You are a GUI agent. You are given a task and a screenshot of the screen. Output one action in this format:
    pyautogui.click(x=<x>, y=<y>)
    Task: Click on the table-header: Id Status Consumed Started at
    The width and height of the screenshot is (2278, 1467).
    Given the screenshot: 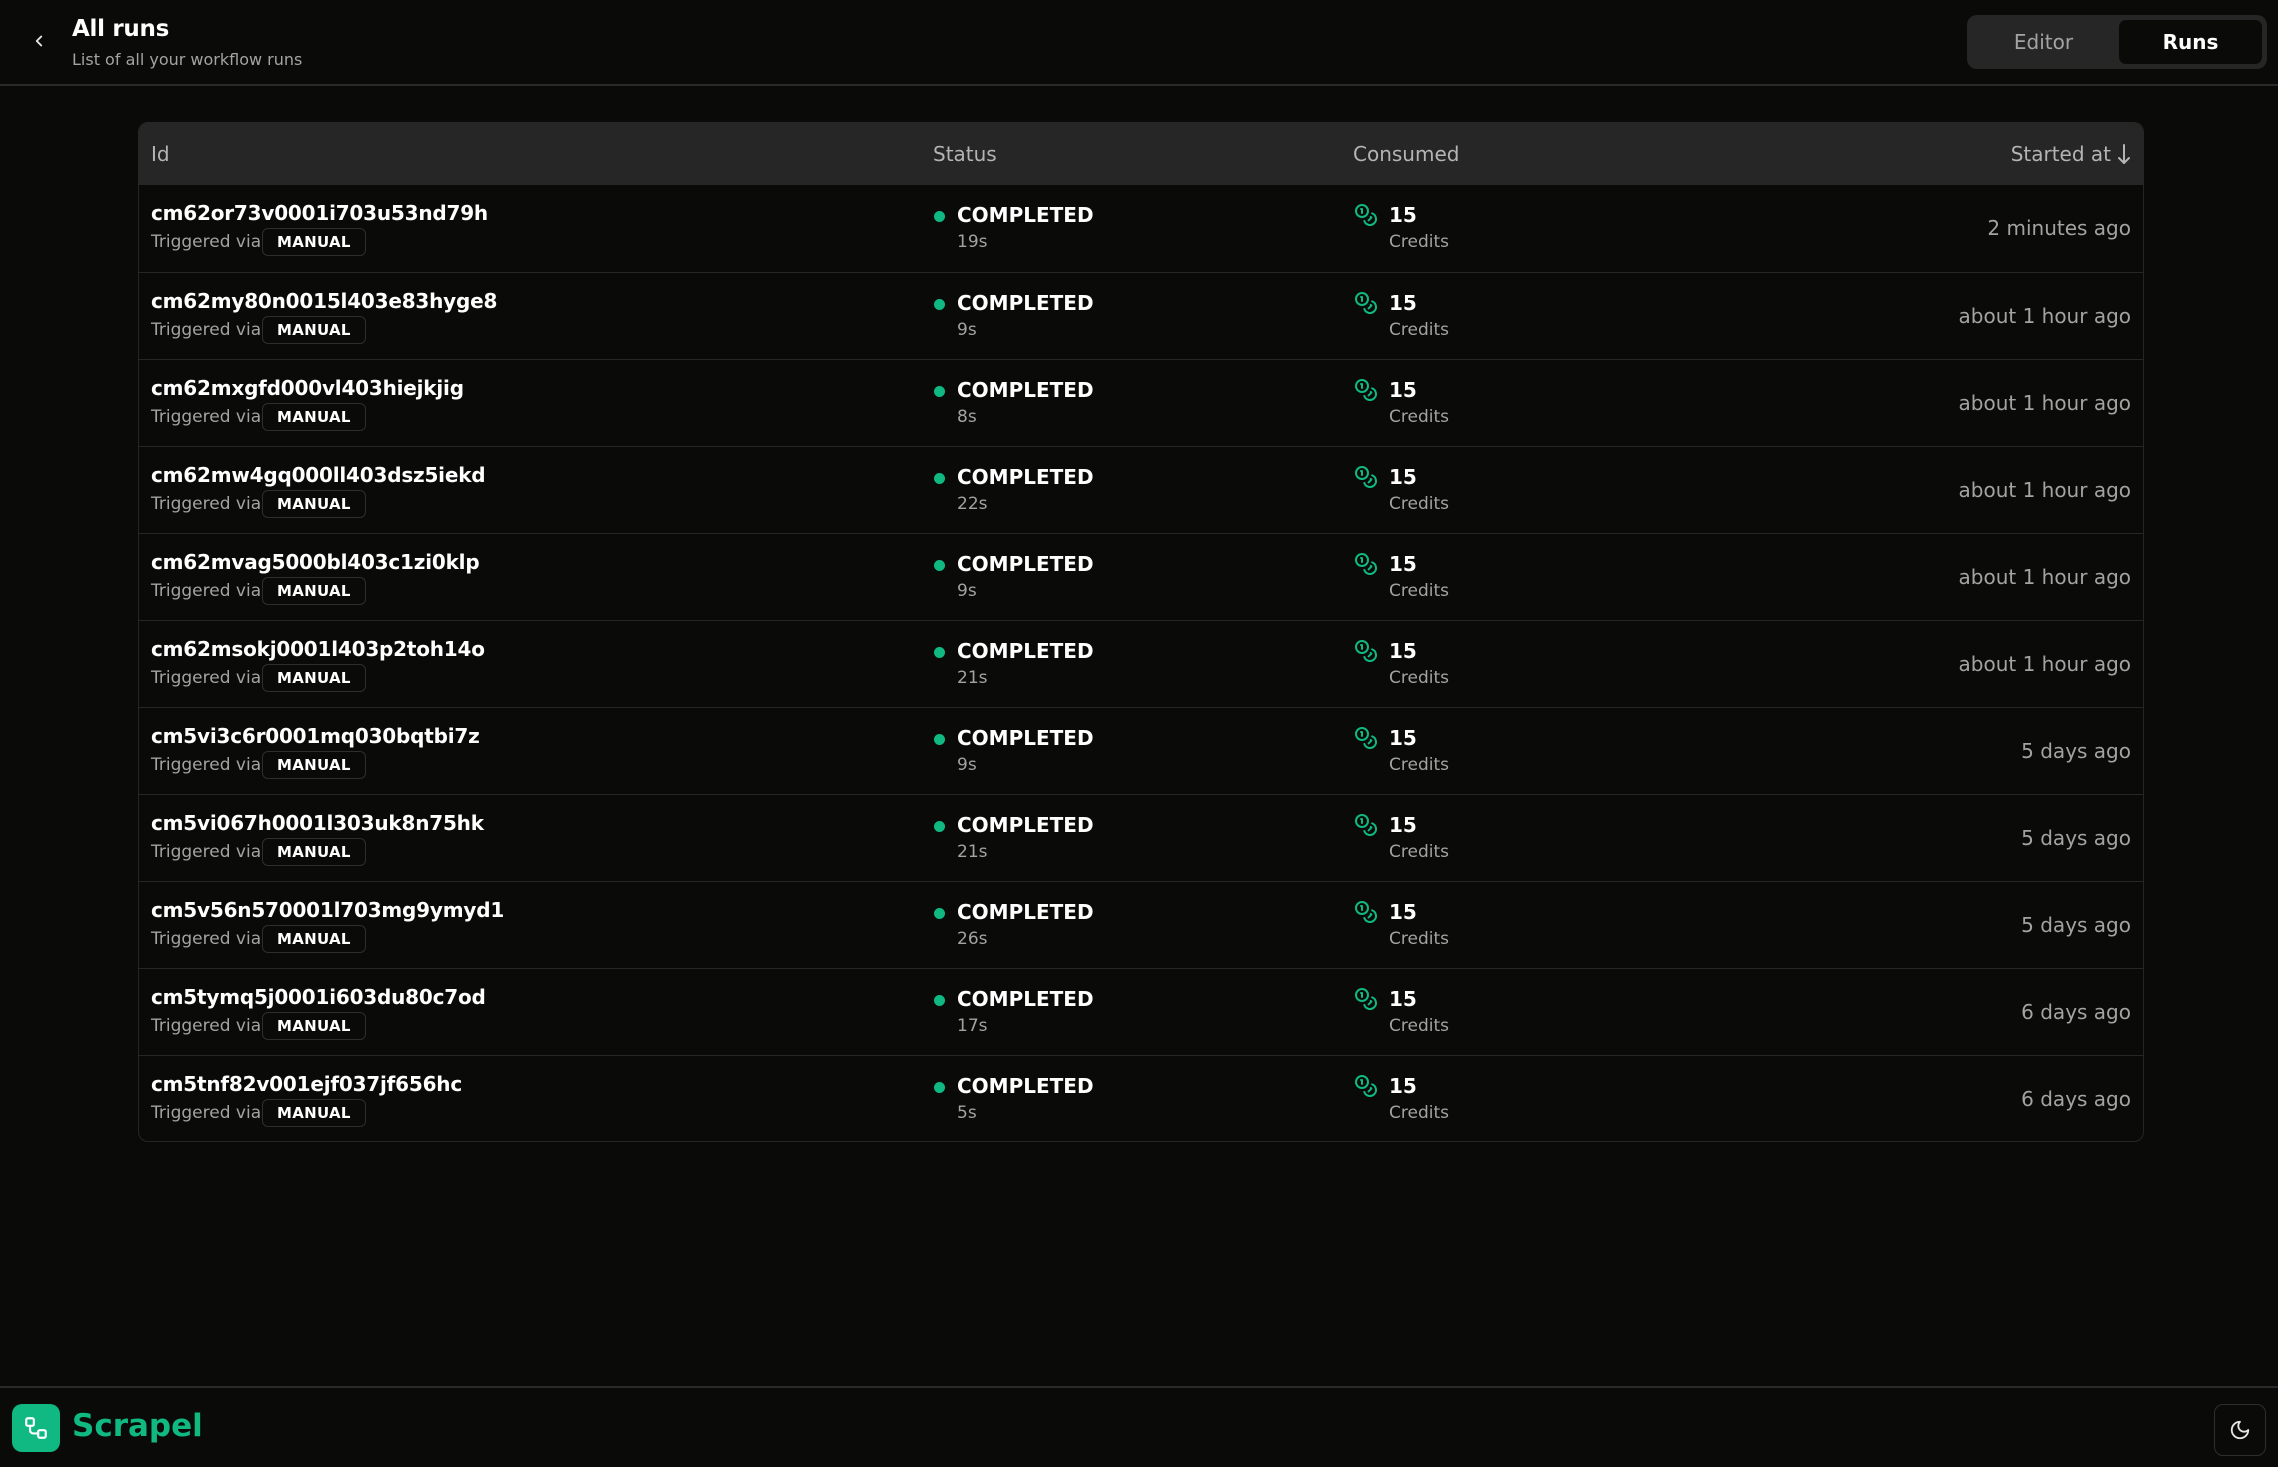 What is the action you would take?
    pyautogui.click(x=1141, y=154)
    